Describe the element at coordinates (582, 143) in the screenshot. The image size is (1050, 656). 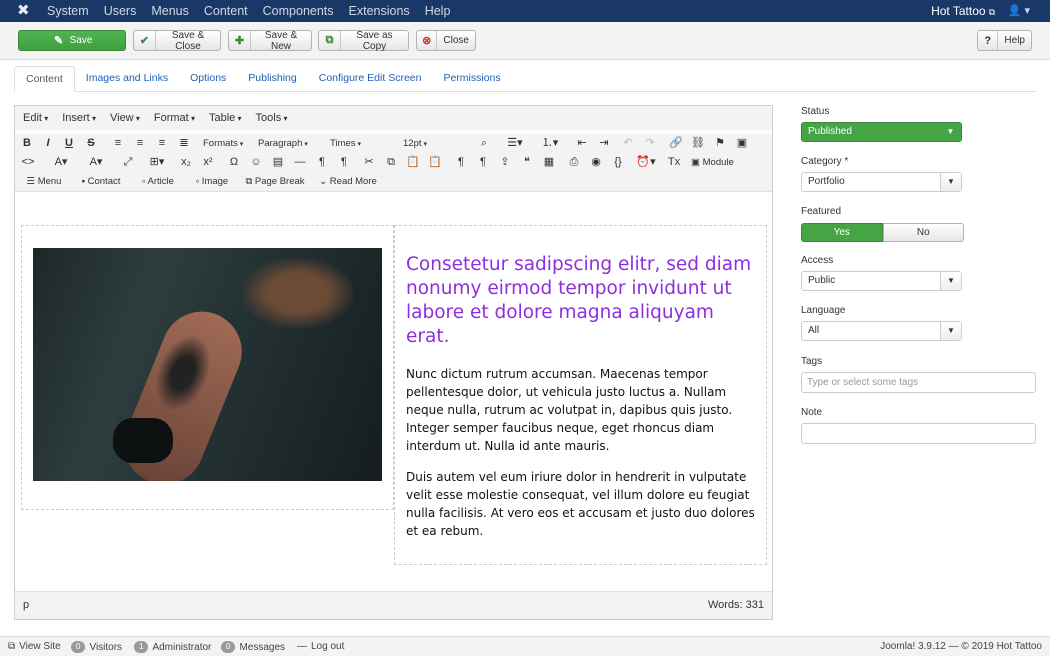
I see `outdent-icon: ⇤` at that location.